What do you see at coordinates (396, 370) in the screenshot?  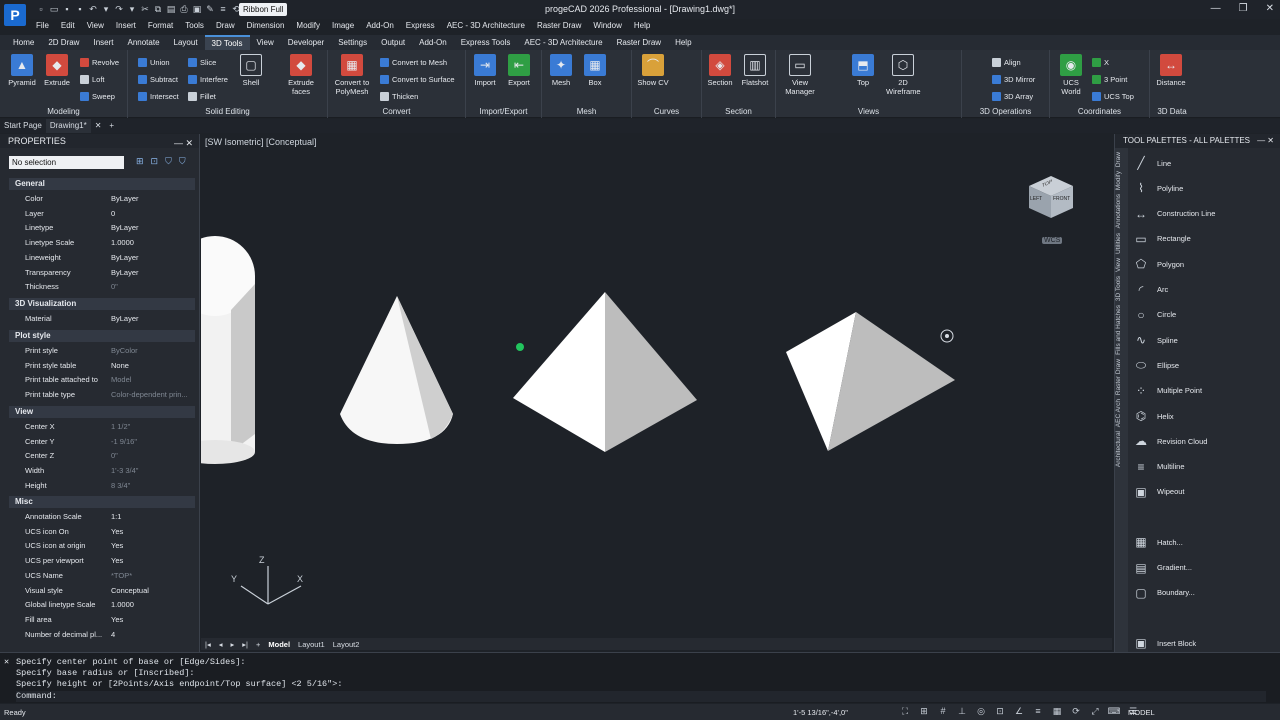 I see `cone-solid` at bounding box center [396, 370].